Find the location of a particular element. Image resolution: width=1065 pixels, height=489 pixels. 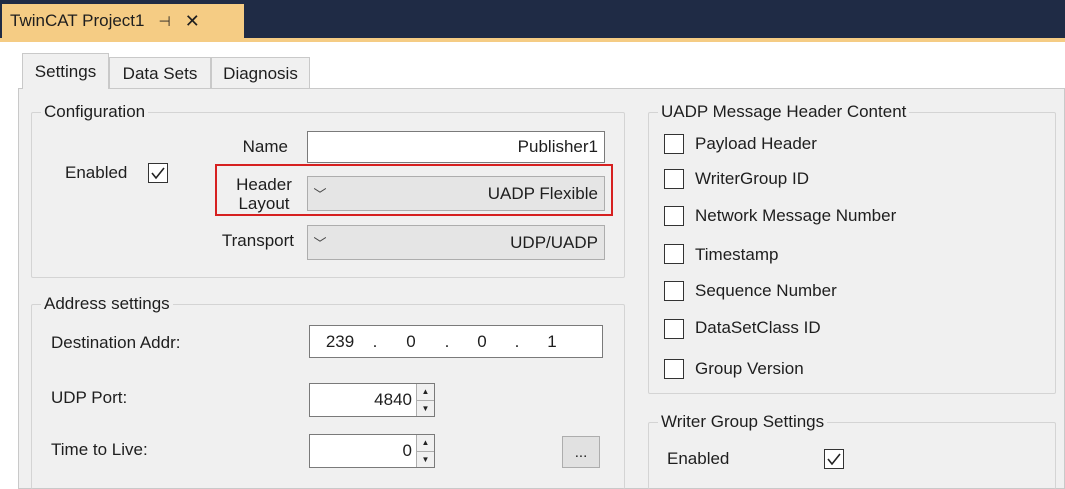

writergroup-id-label: WriterGroup ID is located at coordinates (752, 178).